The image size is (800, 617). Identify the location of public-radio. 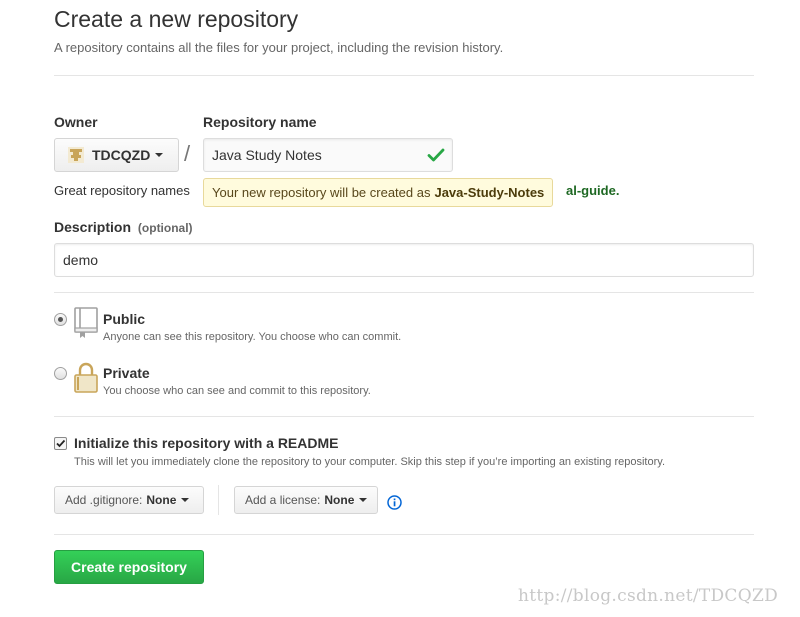
(60, 319).